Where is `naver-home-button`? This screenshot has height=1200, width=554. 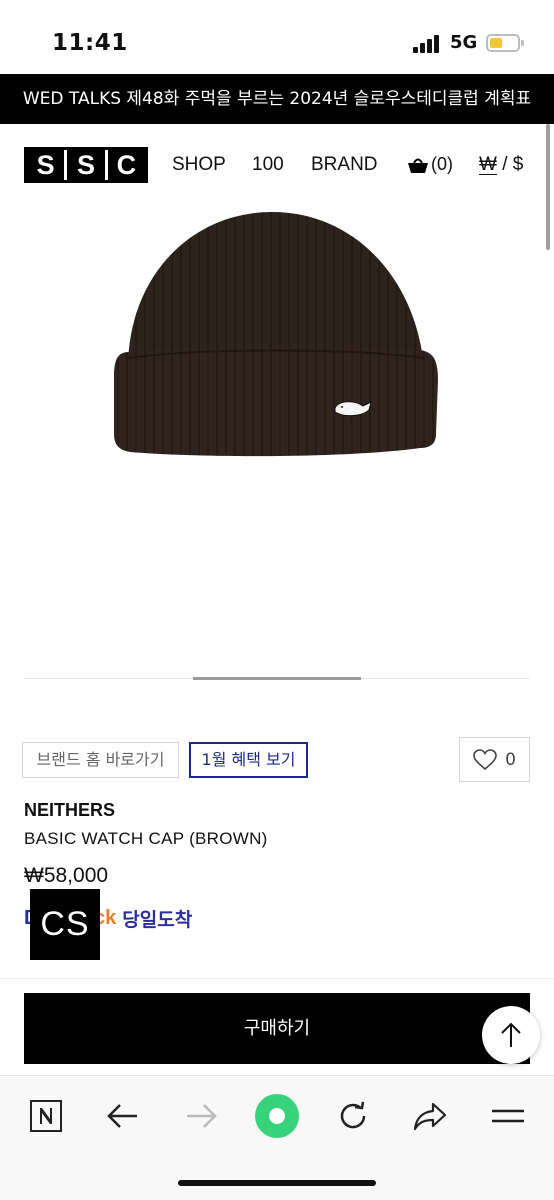
naver-home-button is located at coordinates (46, 1116).